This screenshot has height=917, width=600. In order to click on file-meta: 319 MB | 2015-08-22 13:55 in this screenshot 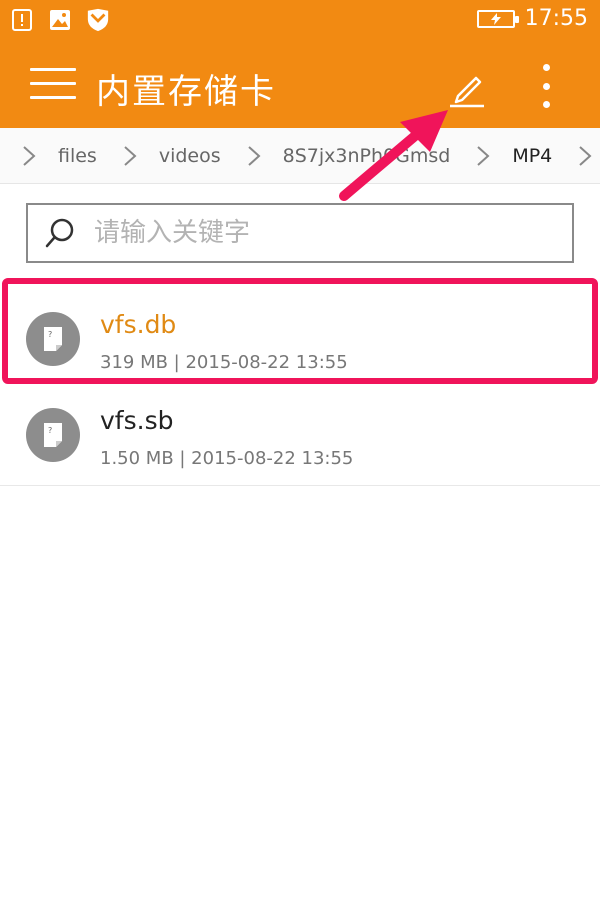, I will do `click(224, 362)`.